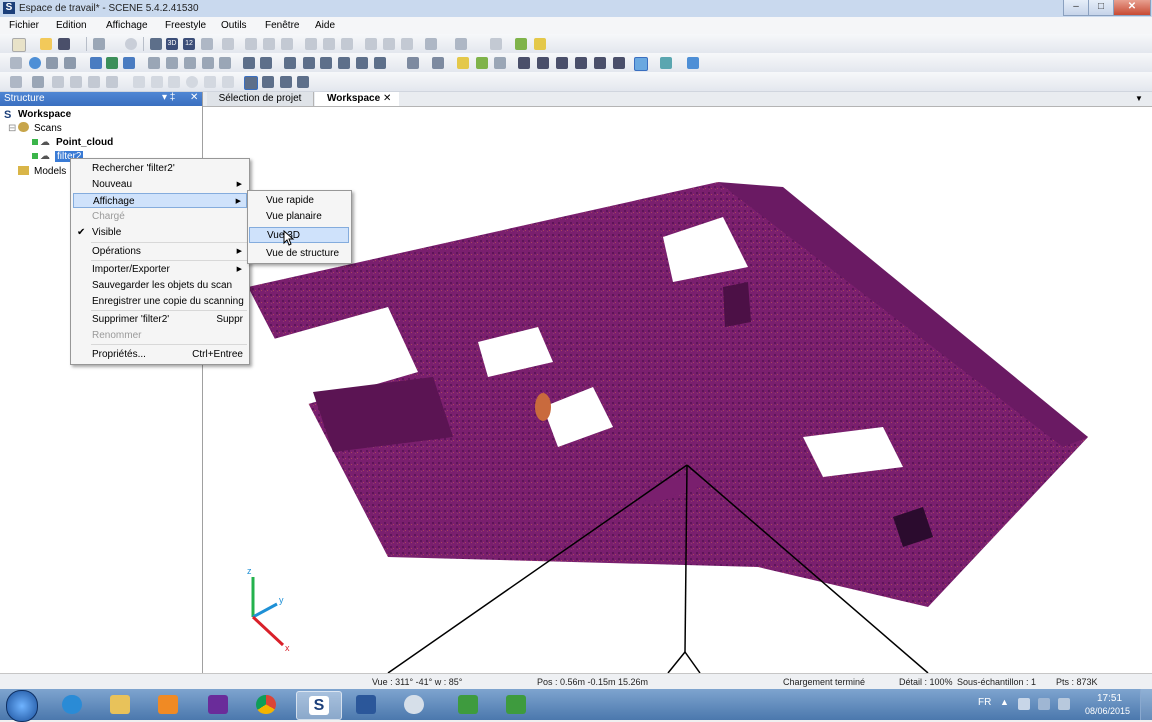 The image size is (1152, 722). Describe the element at coordinates (1044, 704) in the screenshot. I see `tray-monitor-icon` at that location.